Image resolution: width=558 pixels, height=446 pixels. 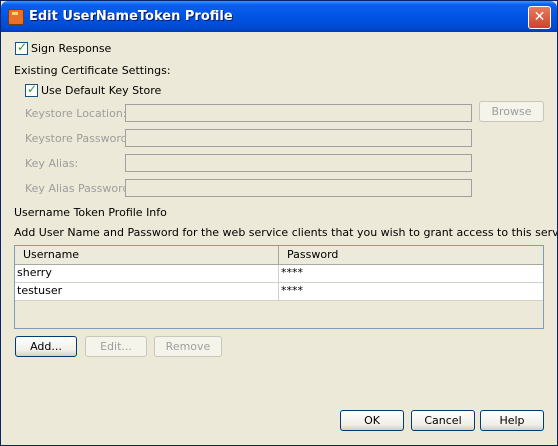 I want to click on title-bar: Edit UserNameToken Profile ✕, so click(x=279, y=16).